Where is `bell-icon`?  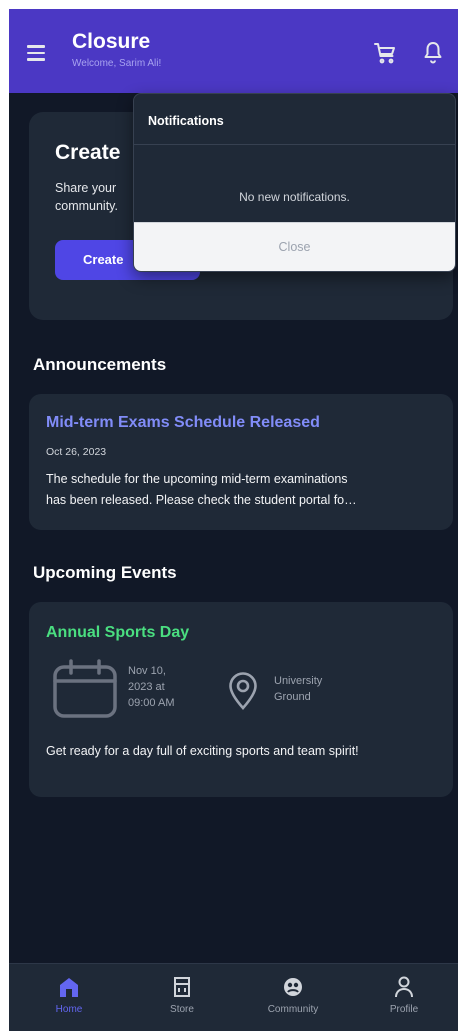
bell-icon is located at coordinates (433, 52).